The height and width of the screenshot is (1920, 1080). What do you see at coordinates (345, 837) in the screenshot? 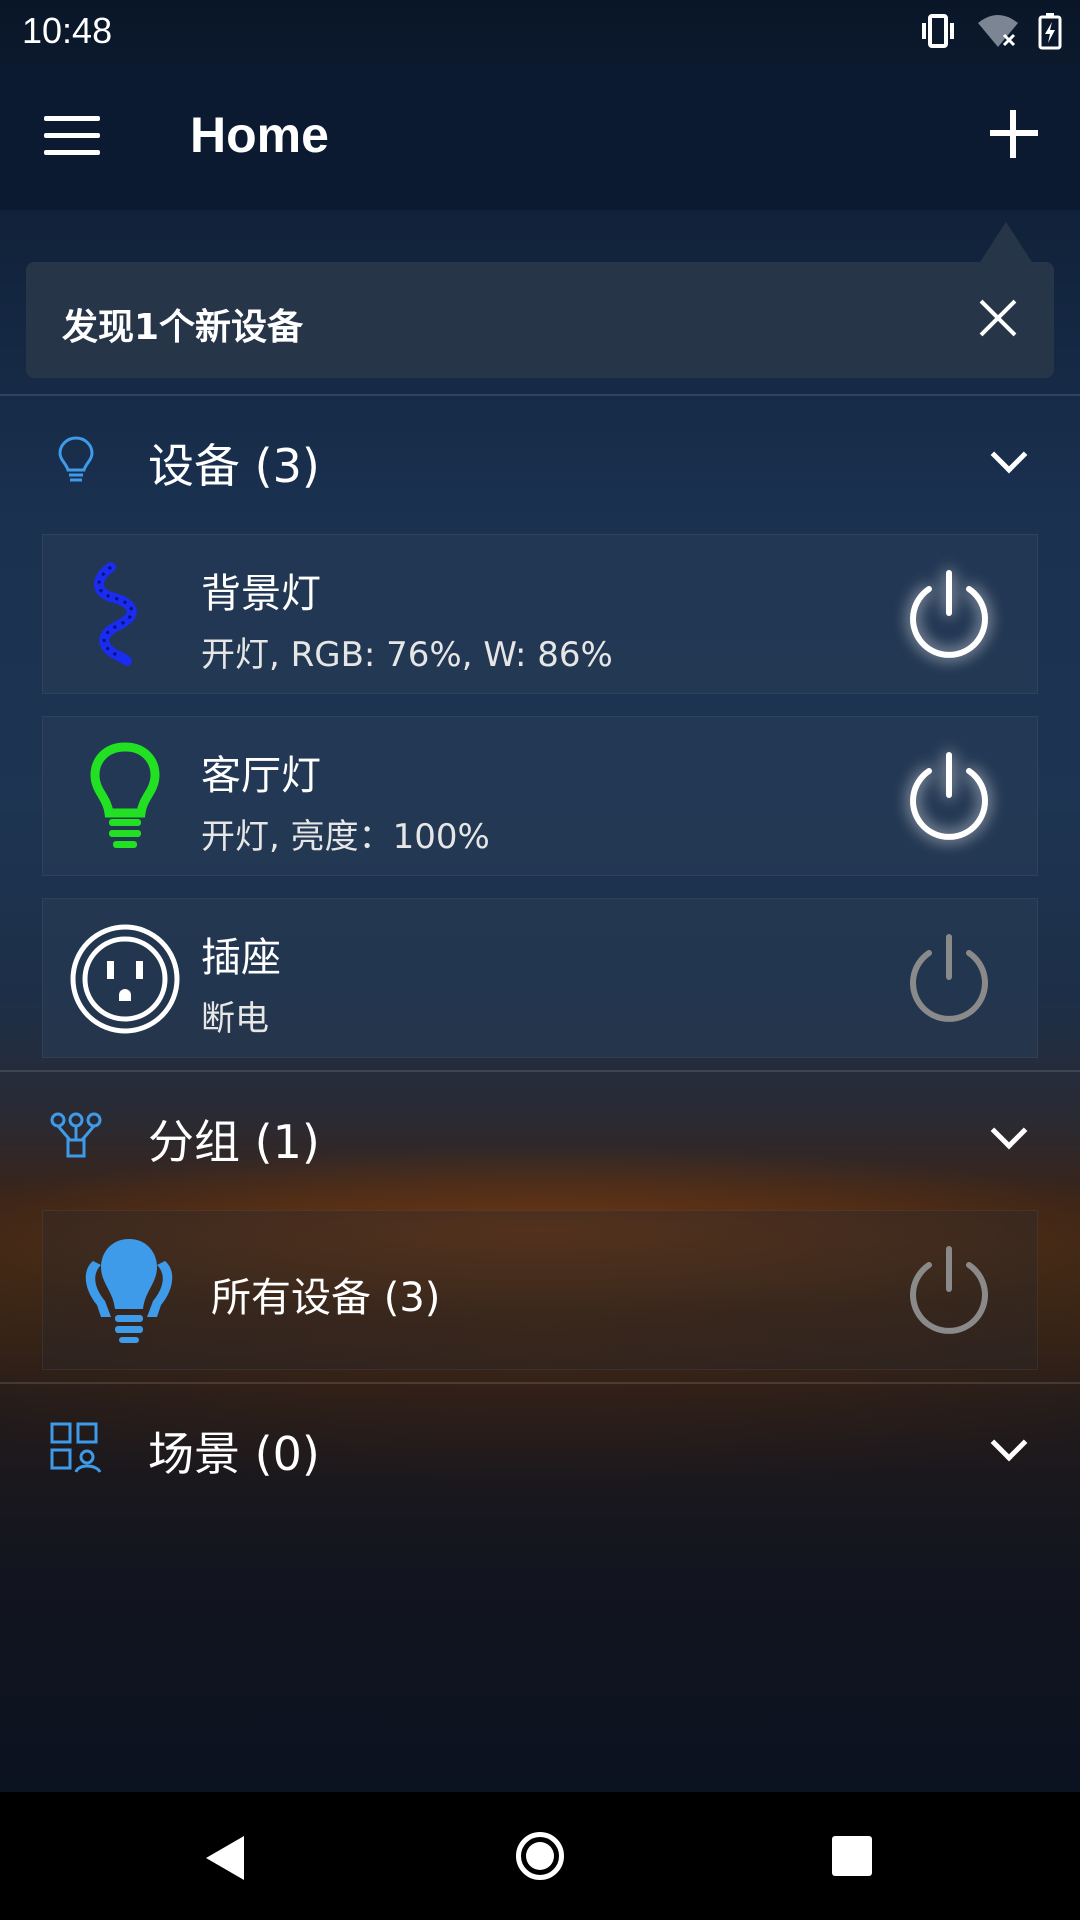
I see `device-status: 开灯, 亮度：100%` at bounding box center [345, 837].